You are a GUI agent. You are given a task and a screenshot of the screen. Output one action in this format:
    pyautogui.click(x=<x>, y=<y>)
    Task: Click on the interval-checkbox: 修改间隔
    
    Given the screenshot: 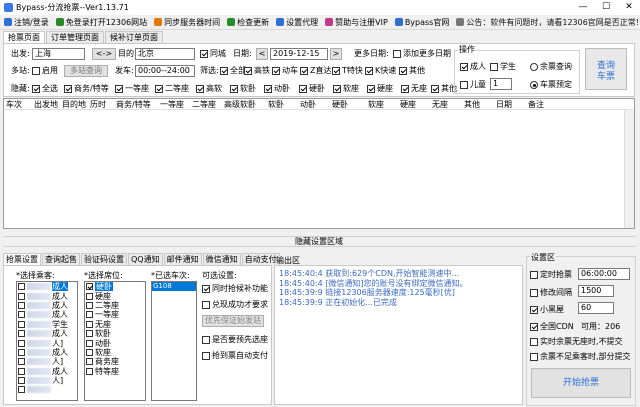 What is the action you would take?
    pyautogui.click(x=551, y=293)
    